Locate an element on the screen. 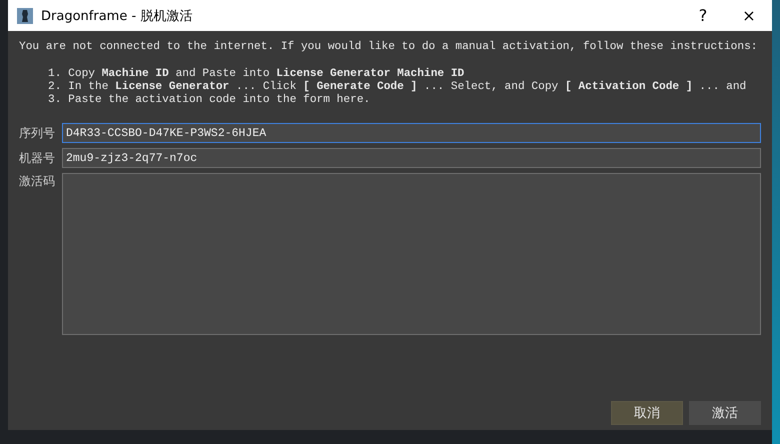  instruction-step: 3. Paste the activation code into the form here. is located at coordinates (404, 100).